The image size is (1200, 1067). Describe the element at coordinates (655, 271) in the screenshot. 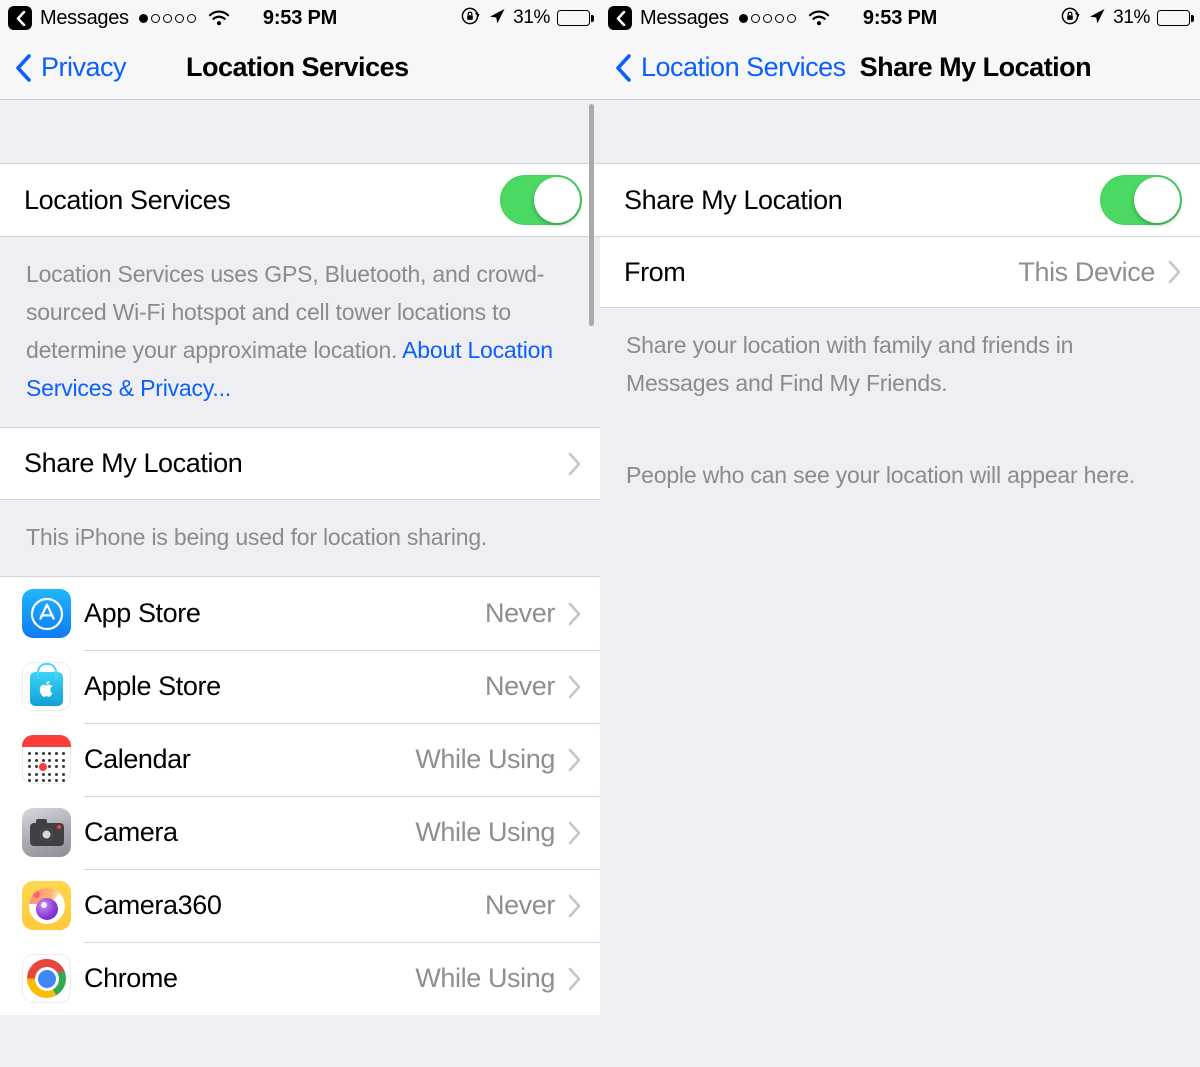

I see `row-label: From` at that location.